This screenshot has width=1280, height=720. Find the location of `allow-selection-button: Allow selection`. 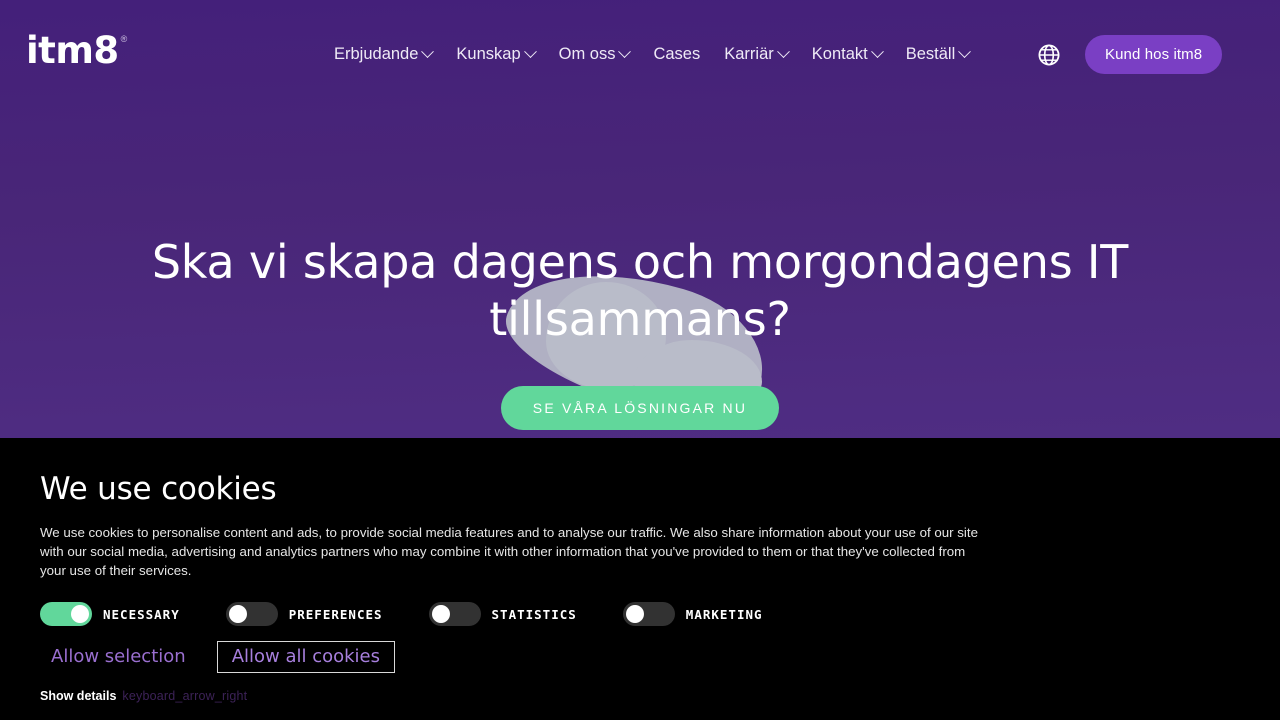

allow-selection-button: Allow selection is located at coordinates (118, 657).